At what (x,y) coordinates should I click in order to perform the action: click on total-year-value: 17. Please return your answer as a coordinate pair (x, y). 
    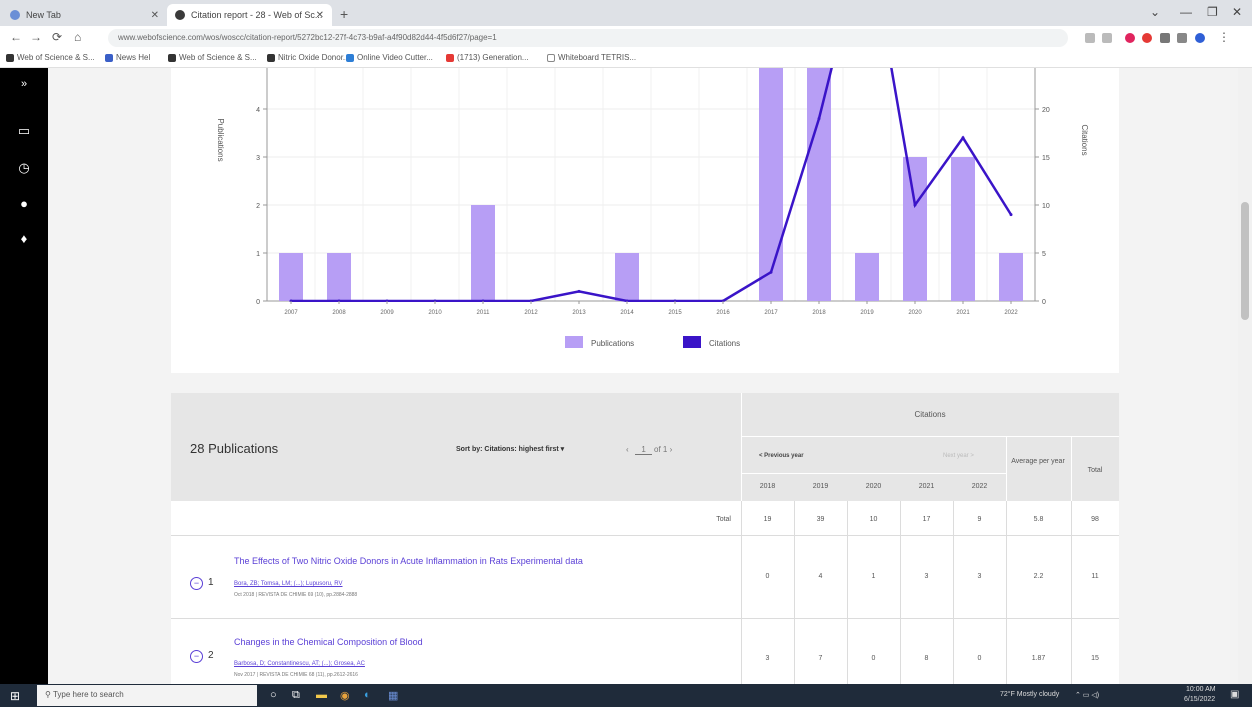
    Looking at the image, I should click on (926, 519).